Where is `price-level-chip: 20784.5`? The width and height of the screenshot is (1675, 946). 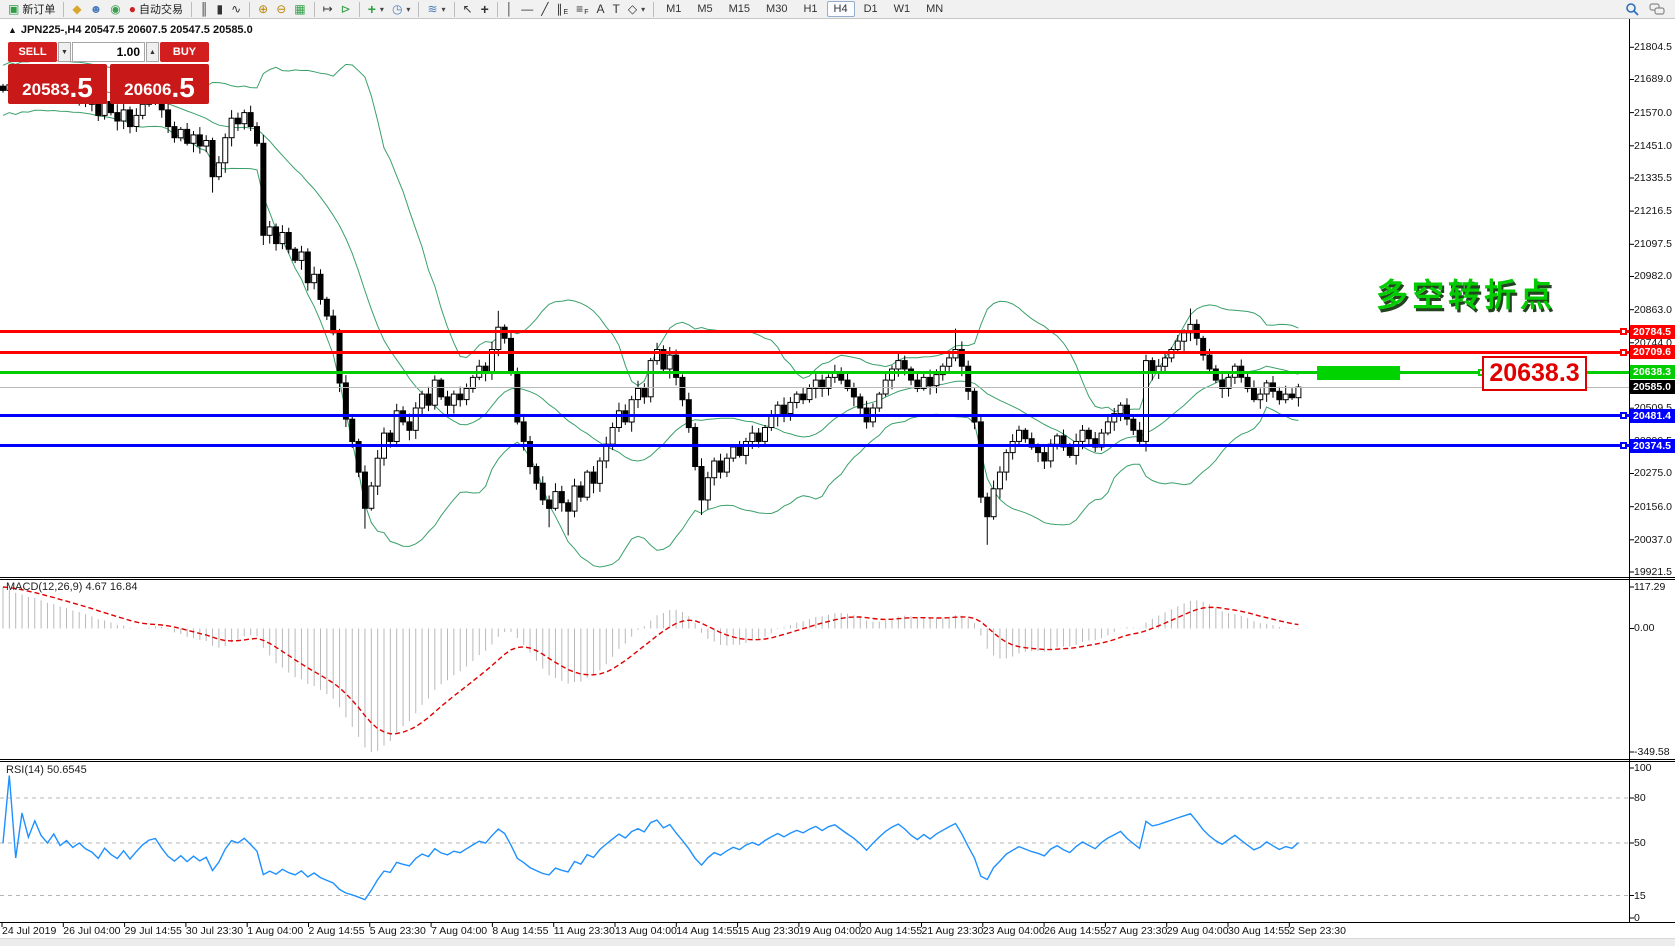 price-level-chip: 20784.5 is located at coordinates (1652, 331).